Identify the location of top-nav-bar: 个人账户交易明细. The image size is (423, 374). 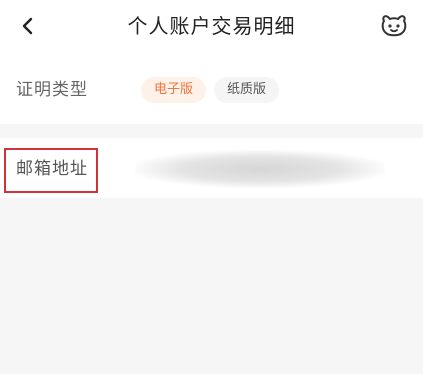
(211, 26).